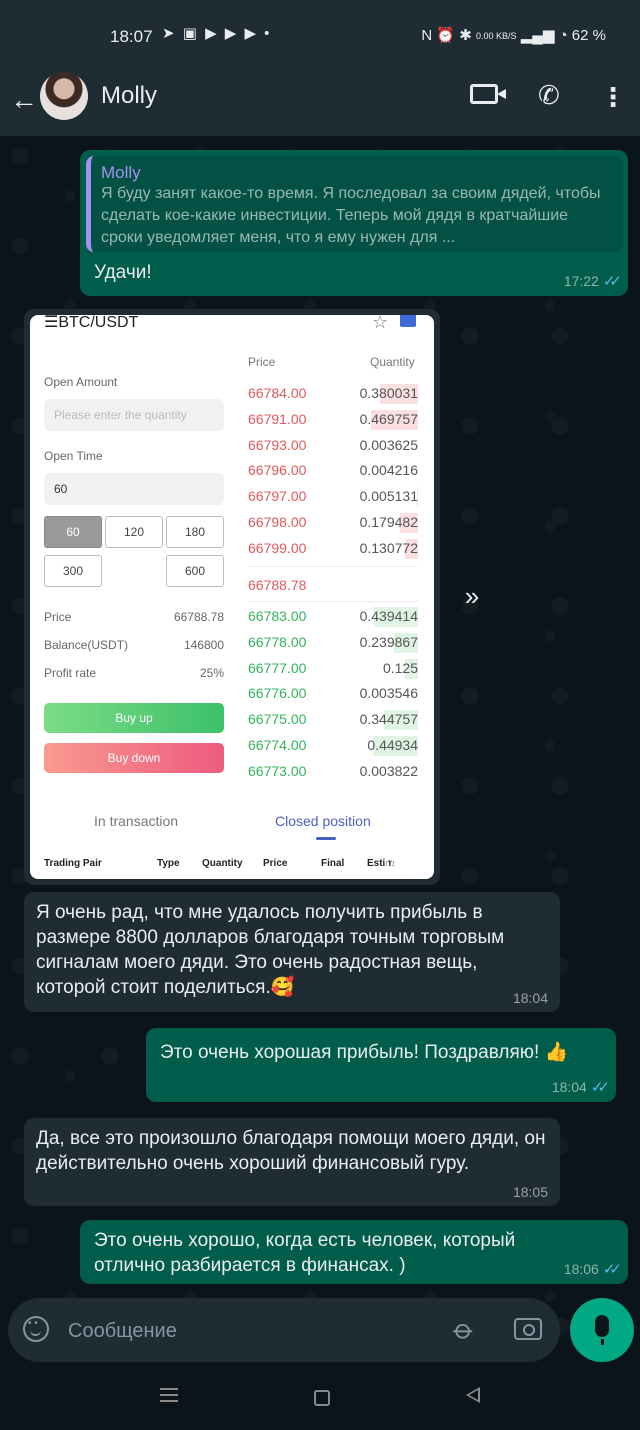  Describe the element at coordinates (333, 394) in the screenshot. I see `orderbook-row: 66784.00 0.380031` at that location.